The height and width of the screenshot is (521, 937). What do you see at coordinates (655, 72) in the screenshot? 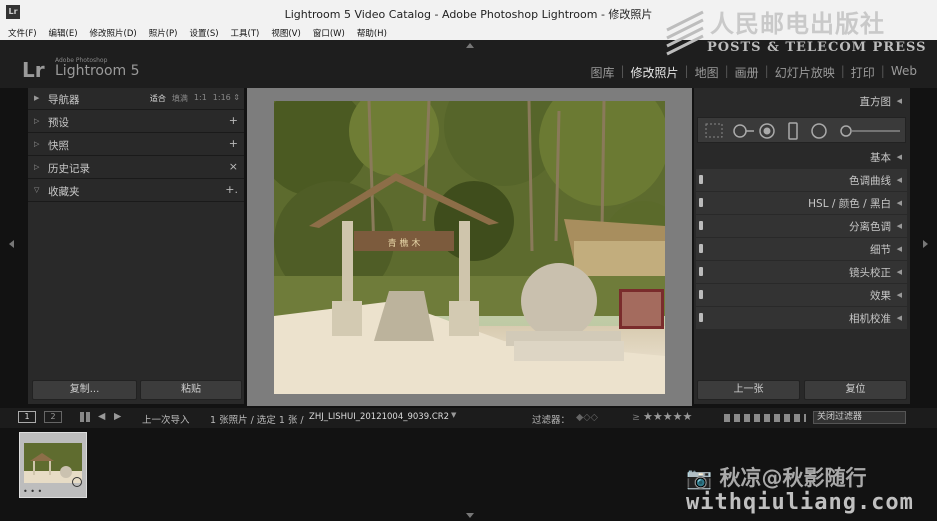
I see `module-develop: 修改照片` at bounding box center [655, 72].